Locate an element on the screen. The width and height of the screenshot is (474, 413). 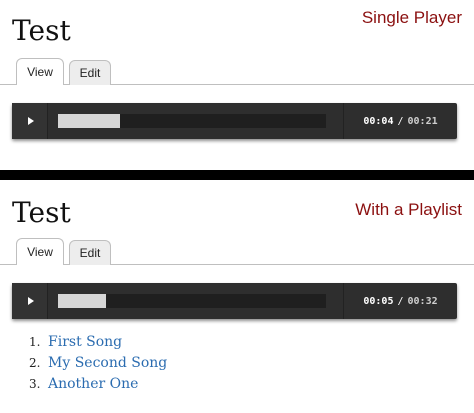
audio-player: 00:05 / 00:32 is located at coordinates (234, 301).